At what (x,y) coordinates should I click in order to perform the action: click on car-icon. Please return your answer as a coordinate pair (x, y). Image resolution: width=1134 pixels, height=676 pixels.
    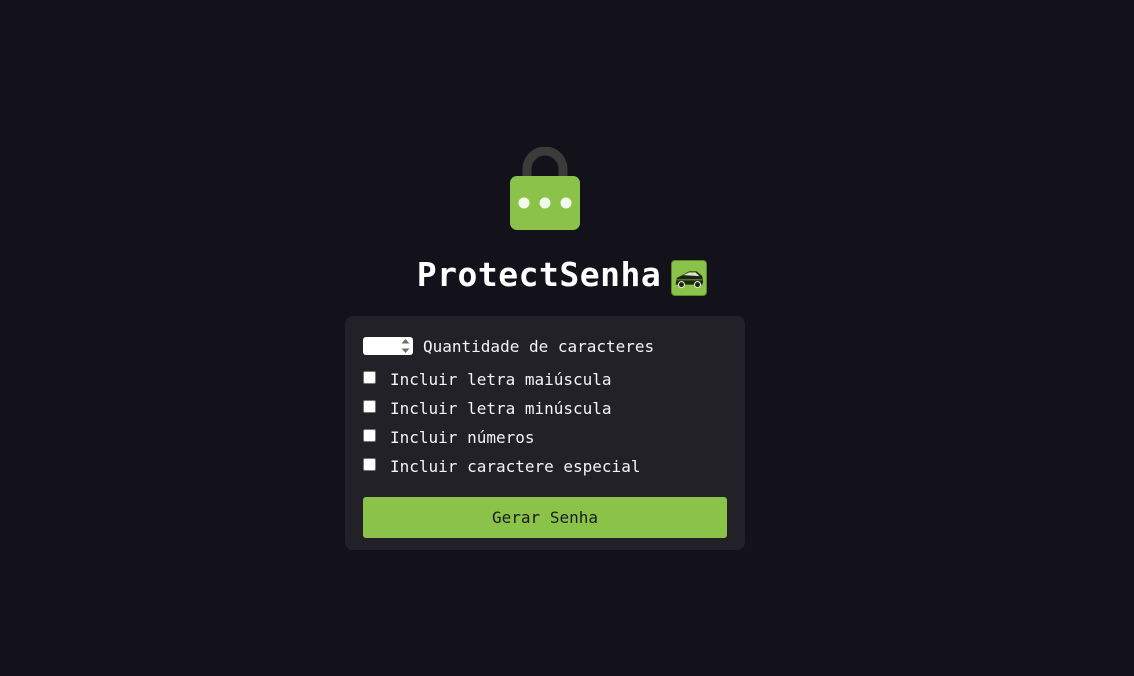
    Looking at the image, I should click on (689, 277).